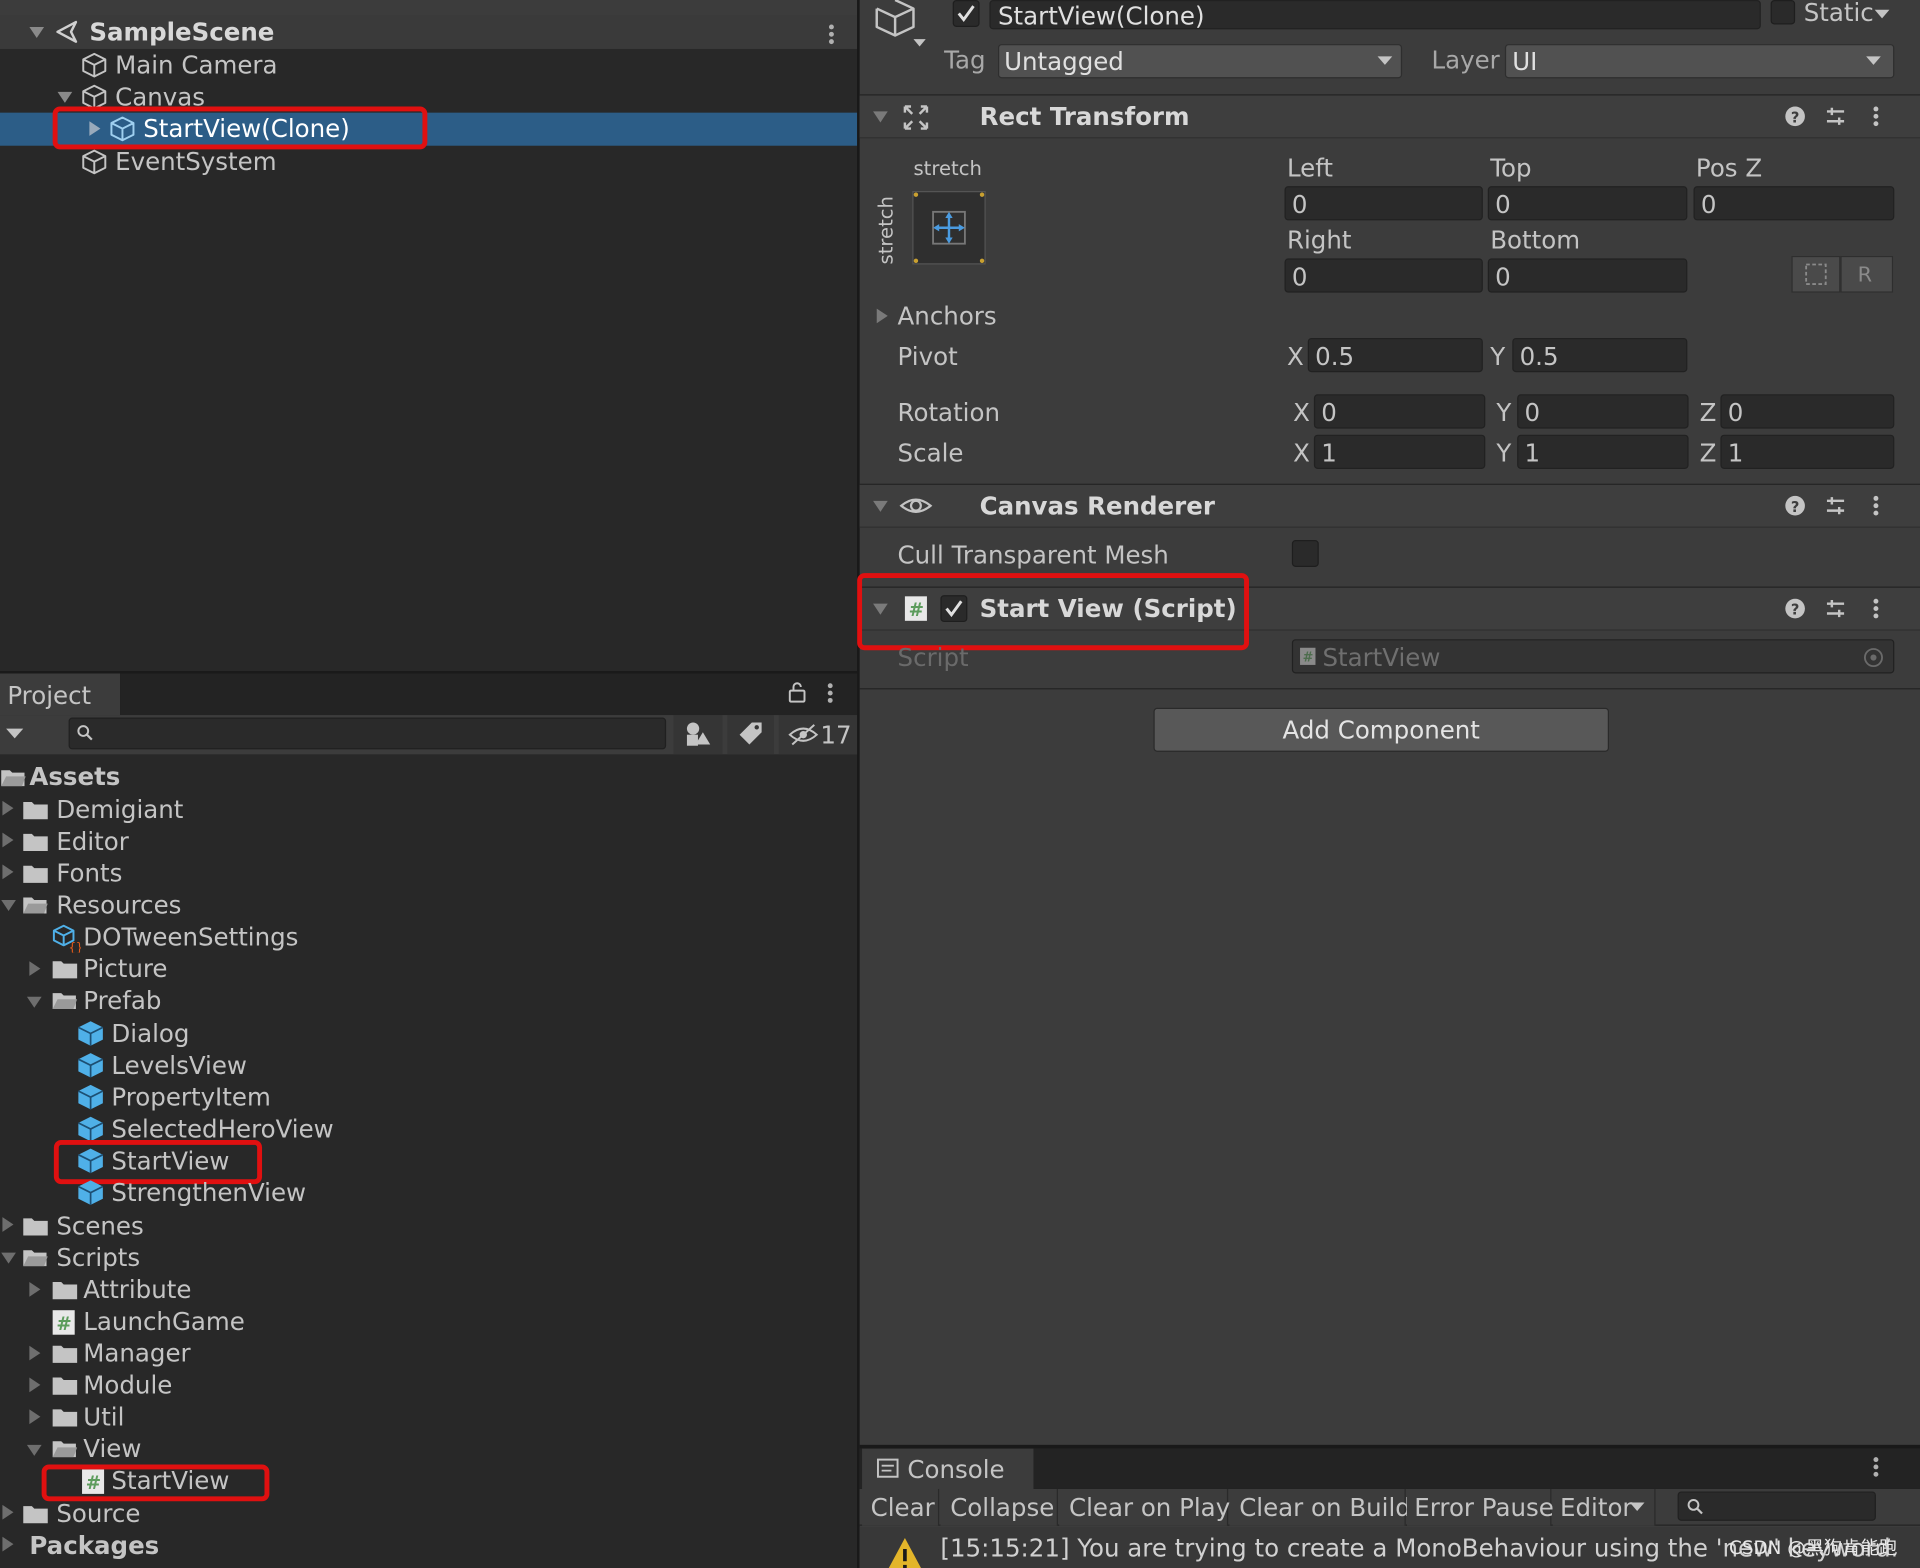 The width and height of the screenshot is (1920, 1568). Describe the element at coordinates (797, 692) in the screenshot. I see `lock-icon` at that location.